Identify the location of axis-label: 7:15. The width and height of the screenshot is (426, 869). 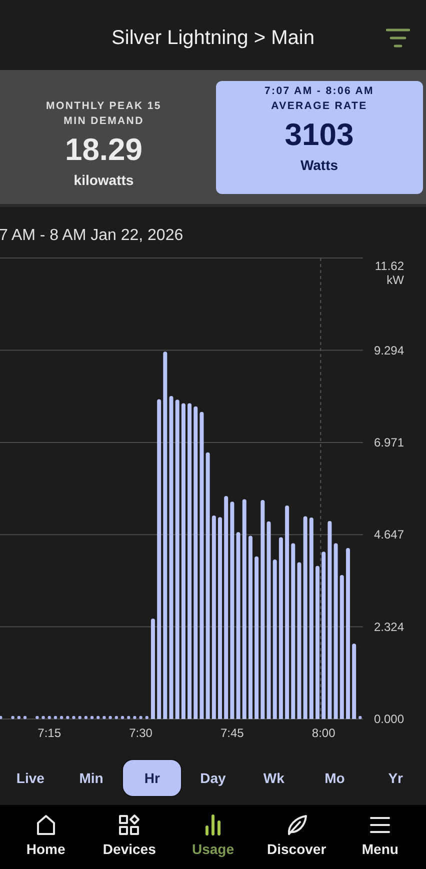
(50, 733).